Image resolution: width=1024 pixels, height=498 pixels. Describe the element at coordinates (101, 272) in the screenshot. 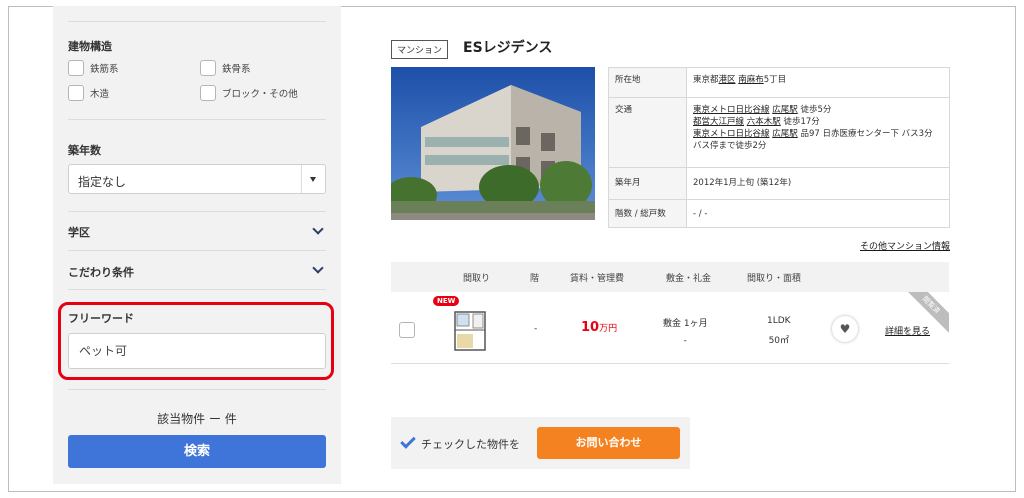

I see `conditions-toggle: こだわり条件` at that location.